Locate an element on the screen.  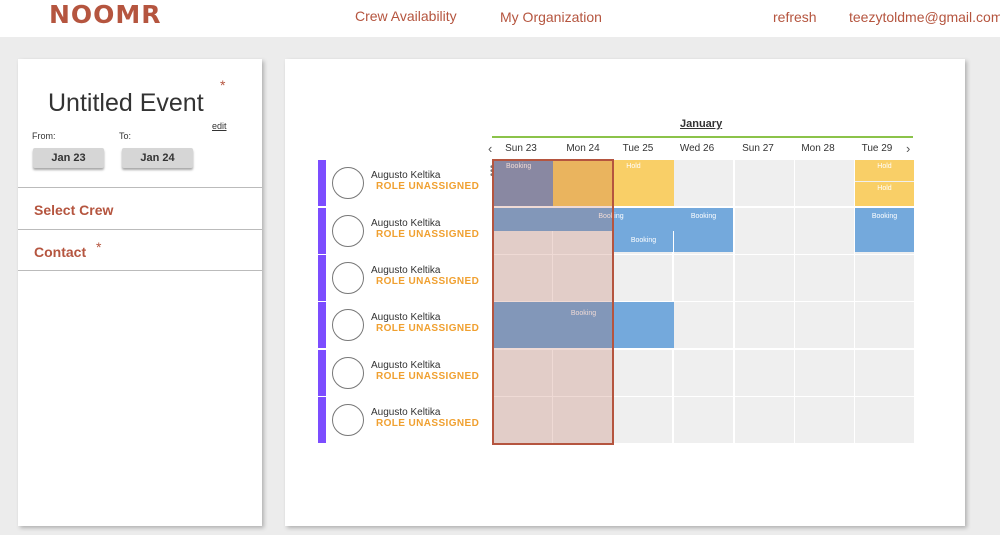
crew-info: Augusto Keltika ROLE UNASSIGNED • • • is located at coordinates (410, 183).